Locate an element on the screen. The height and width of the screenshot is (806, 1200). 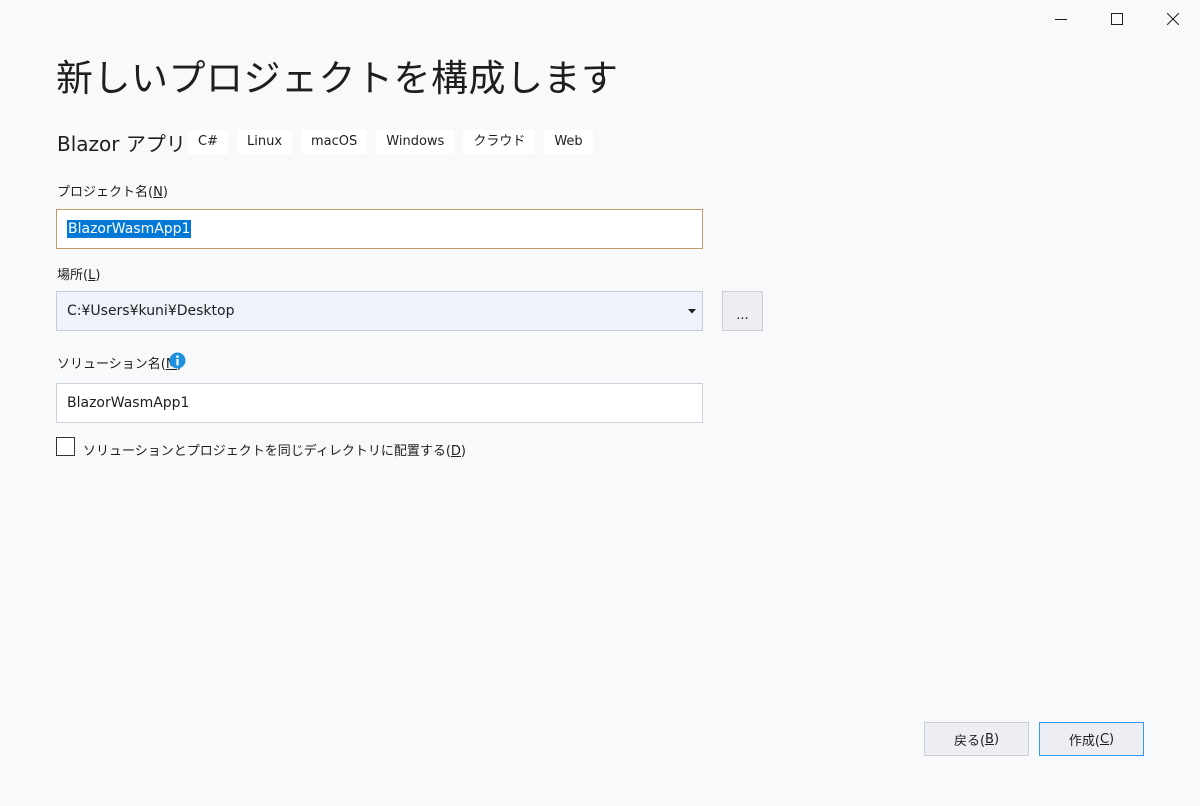
template-tags: C# Linux macOS Windows クラウド Web is located at coordinates (390, 142).